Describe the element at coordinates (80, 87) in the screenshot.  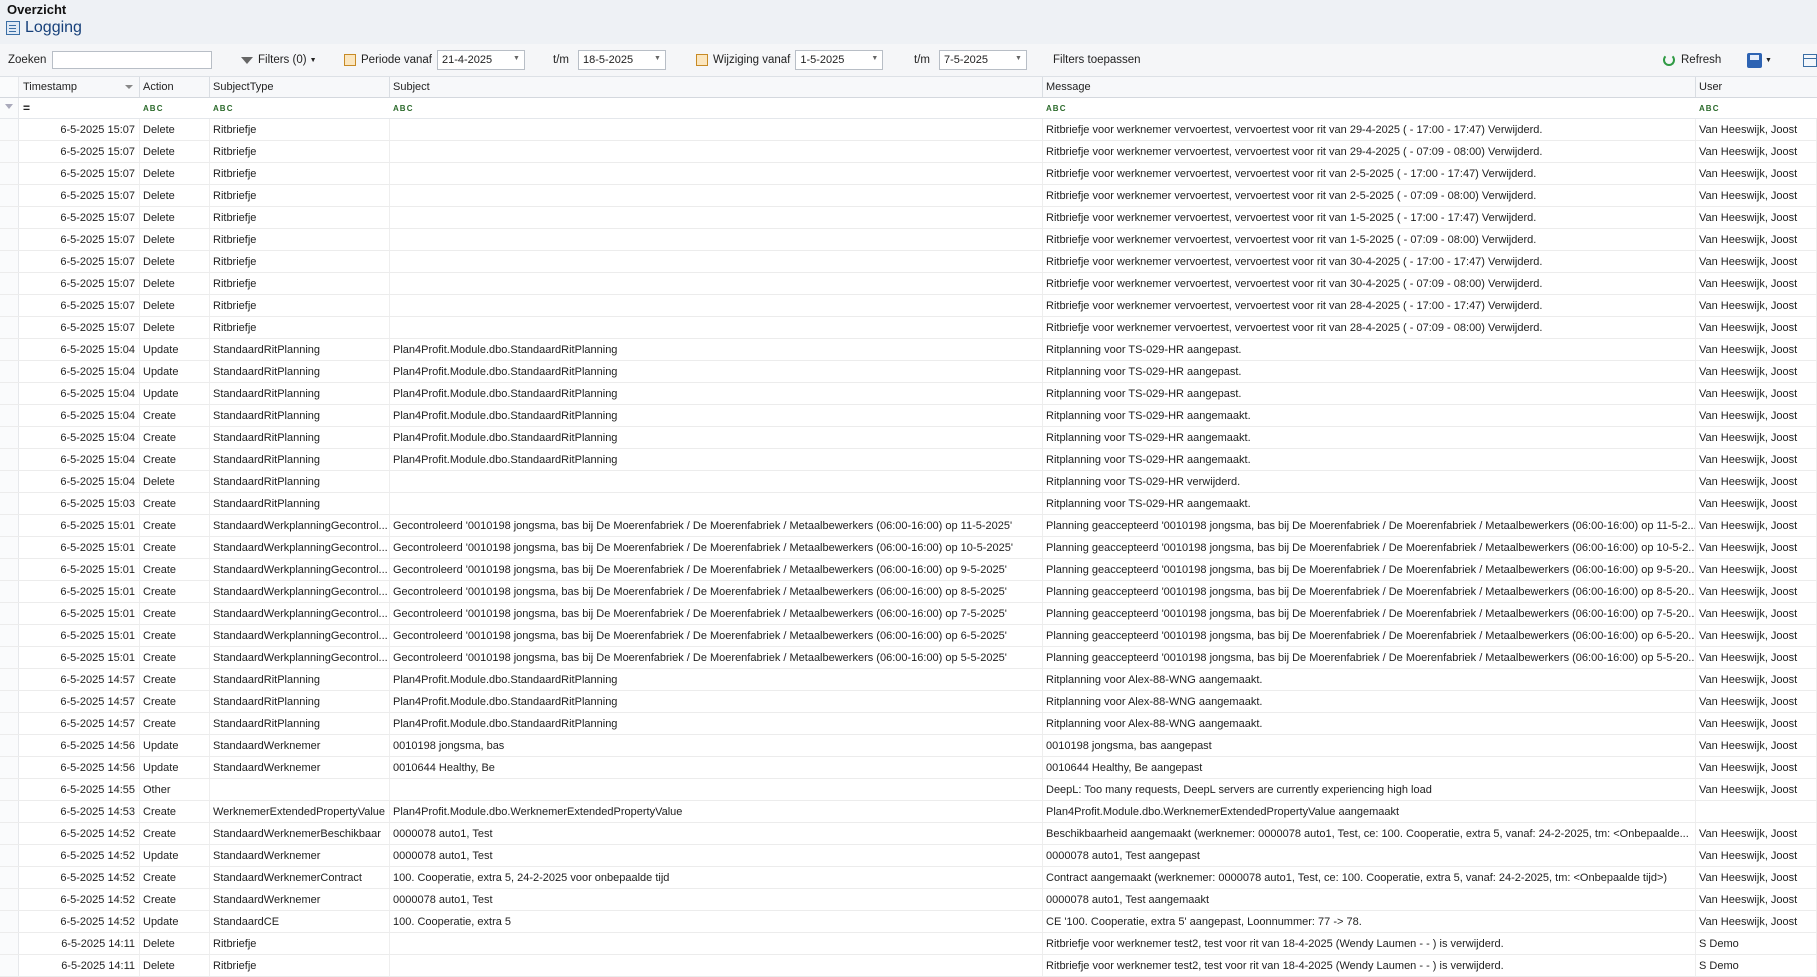
I see `column-header-timestamp: Timestamp` at that location.